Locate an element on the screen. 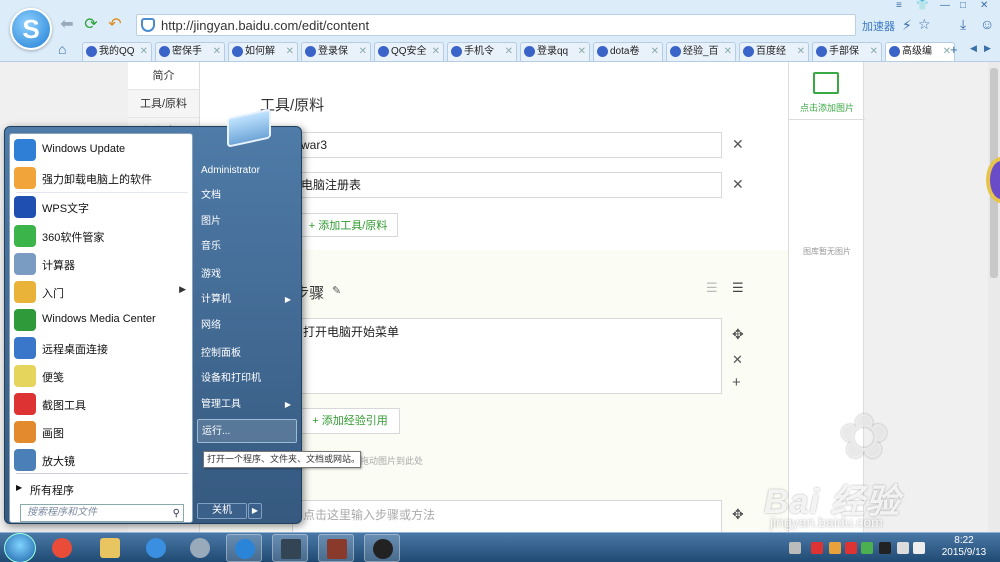 This screenshot has height=562, width=1000. start-place-item: 网络 is located at coordinates (247, 326).